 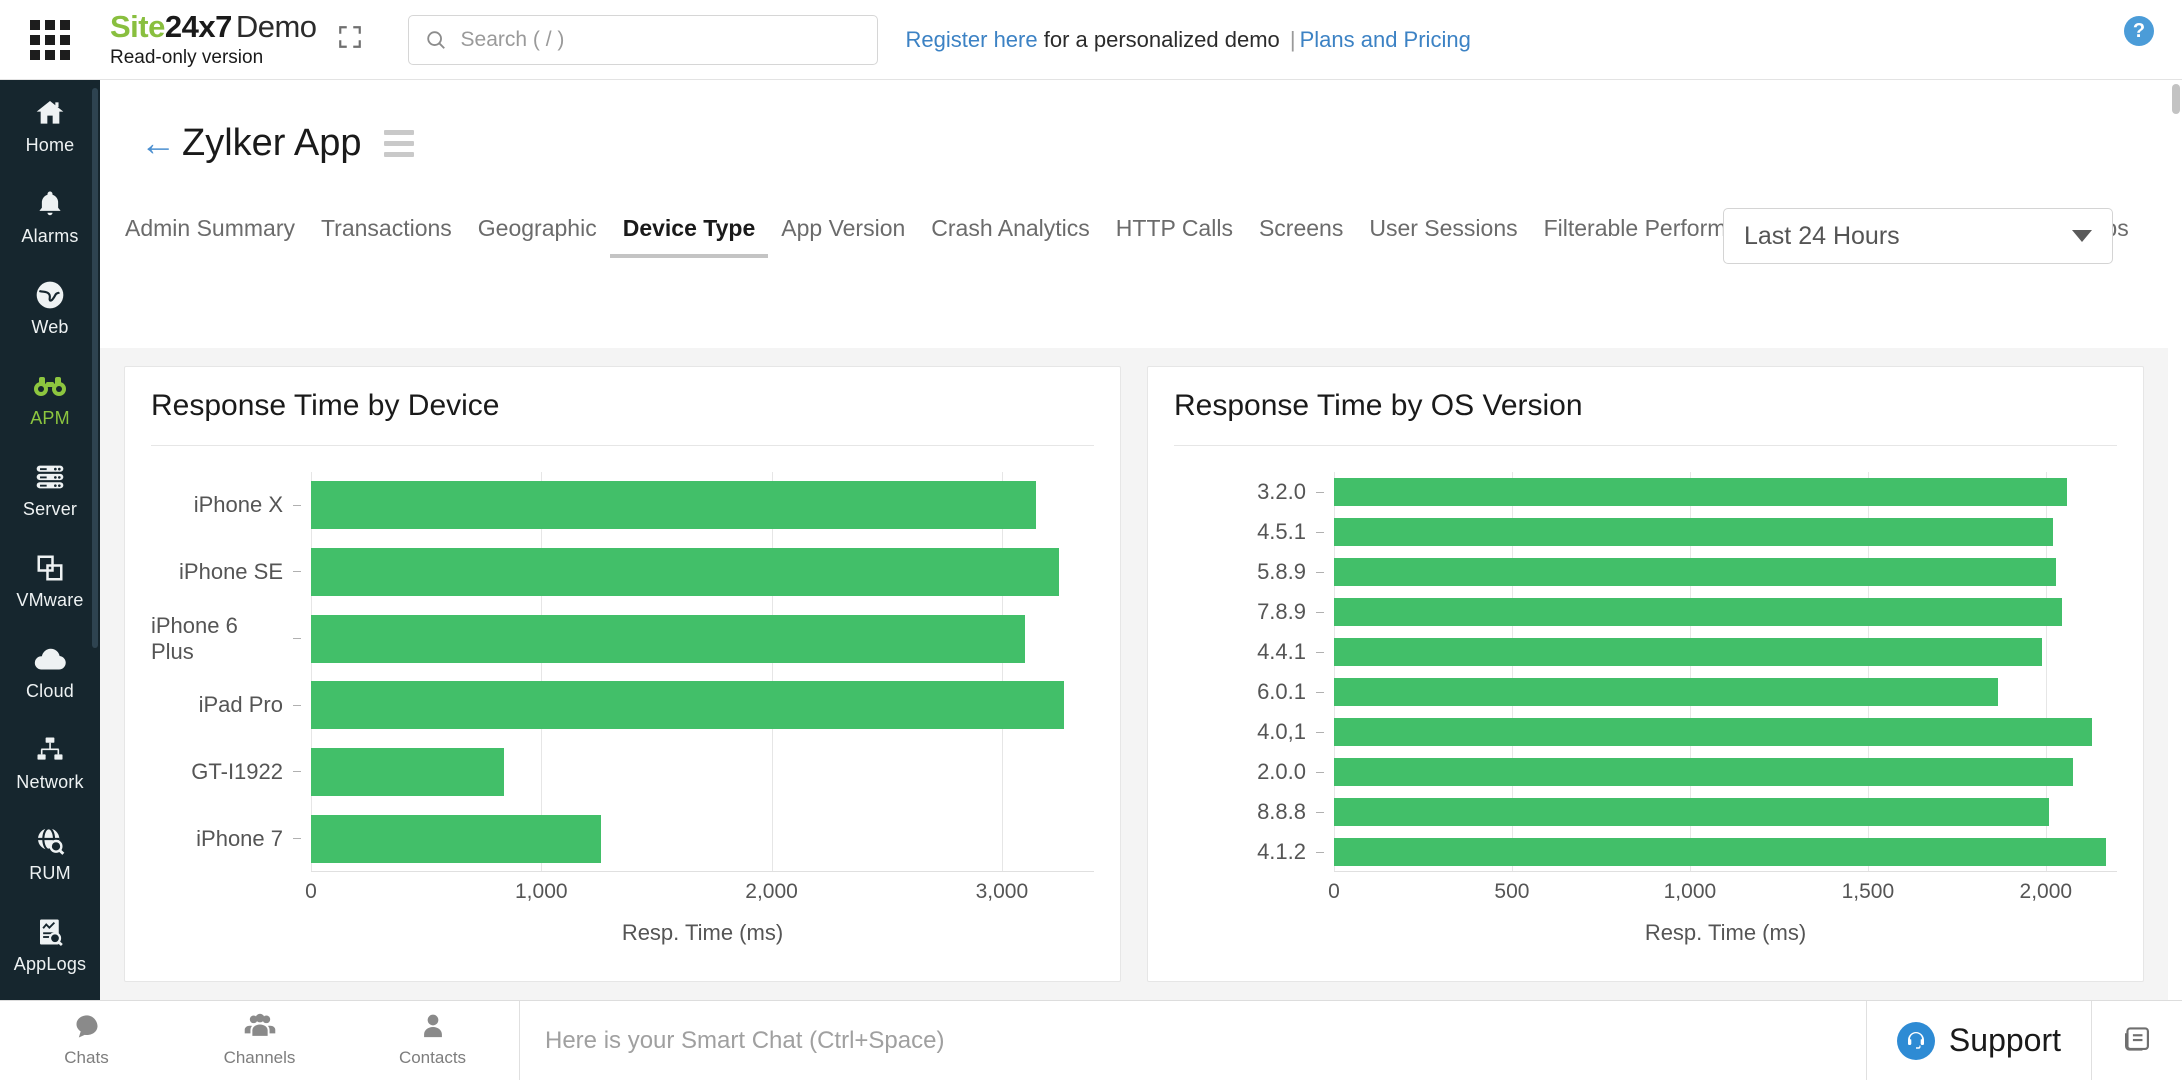 What do you see at coordinates (699, 892) in the screenshot?
I see `x-axis-ticks: 0 1,000 2,000 3,000` at bounding box center [699, 892].